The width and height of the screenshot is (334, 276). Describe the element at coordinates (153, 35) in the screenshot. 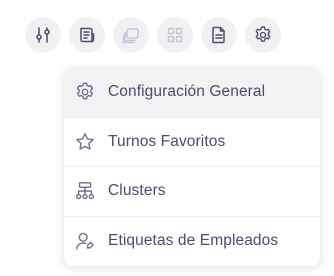

I see `toolbar` at that location.